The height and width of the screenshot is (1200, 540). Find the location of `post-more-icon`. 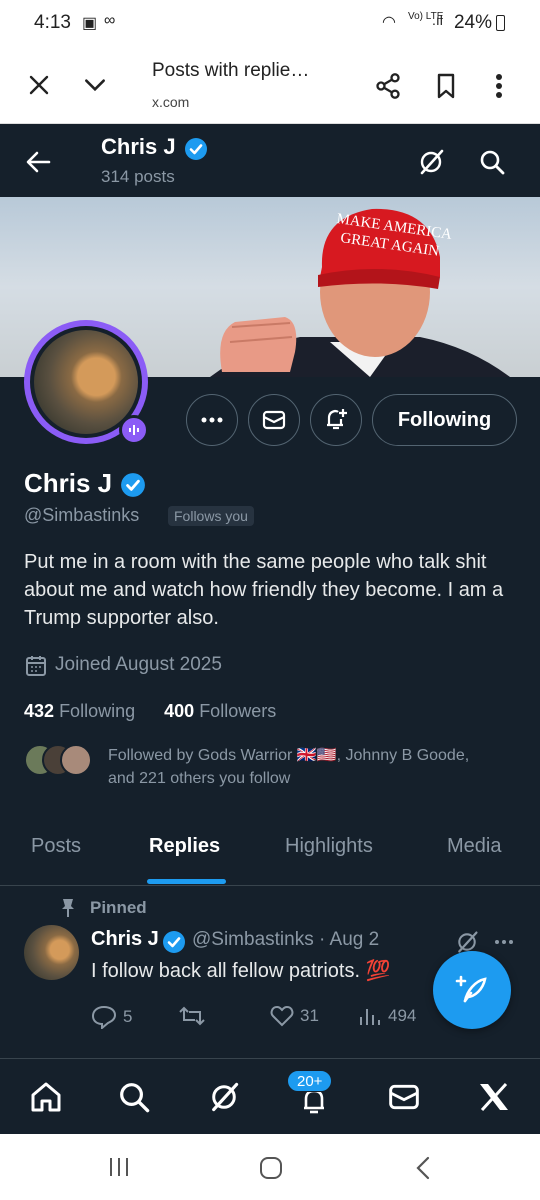

post-more-icon is located at coordinates (504, 942).